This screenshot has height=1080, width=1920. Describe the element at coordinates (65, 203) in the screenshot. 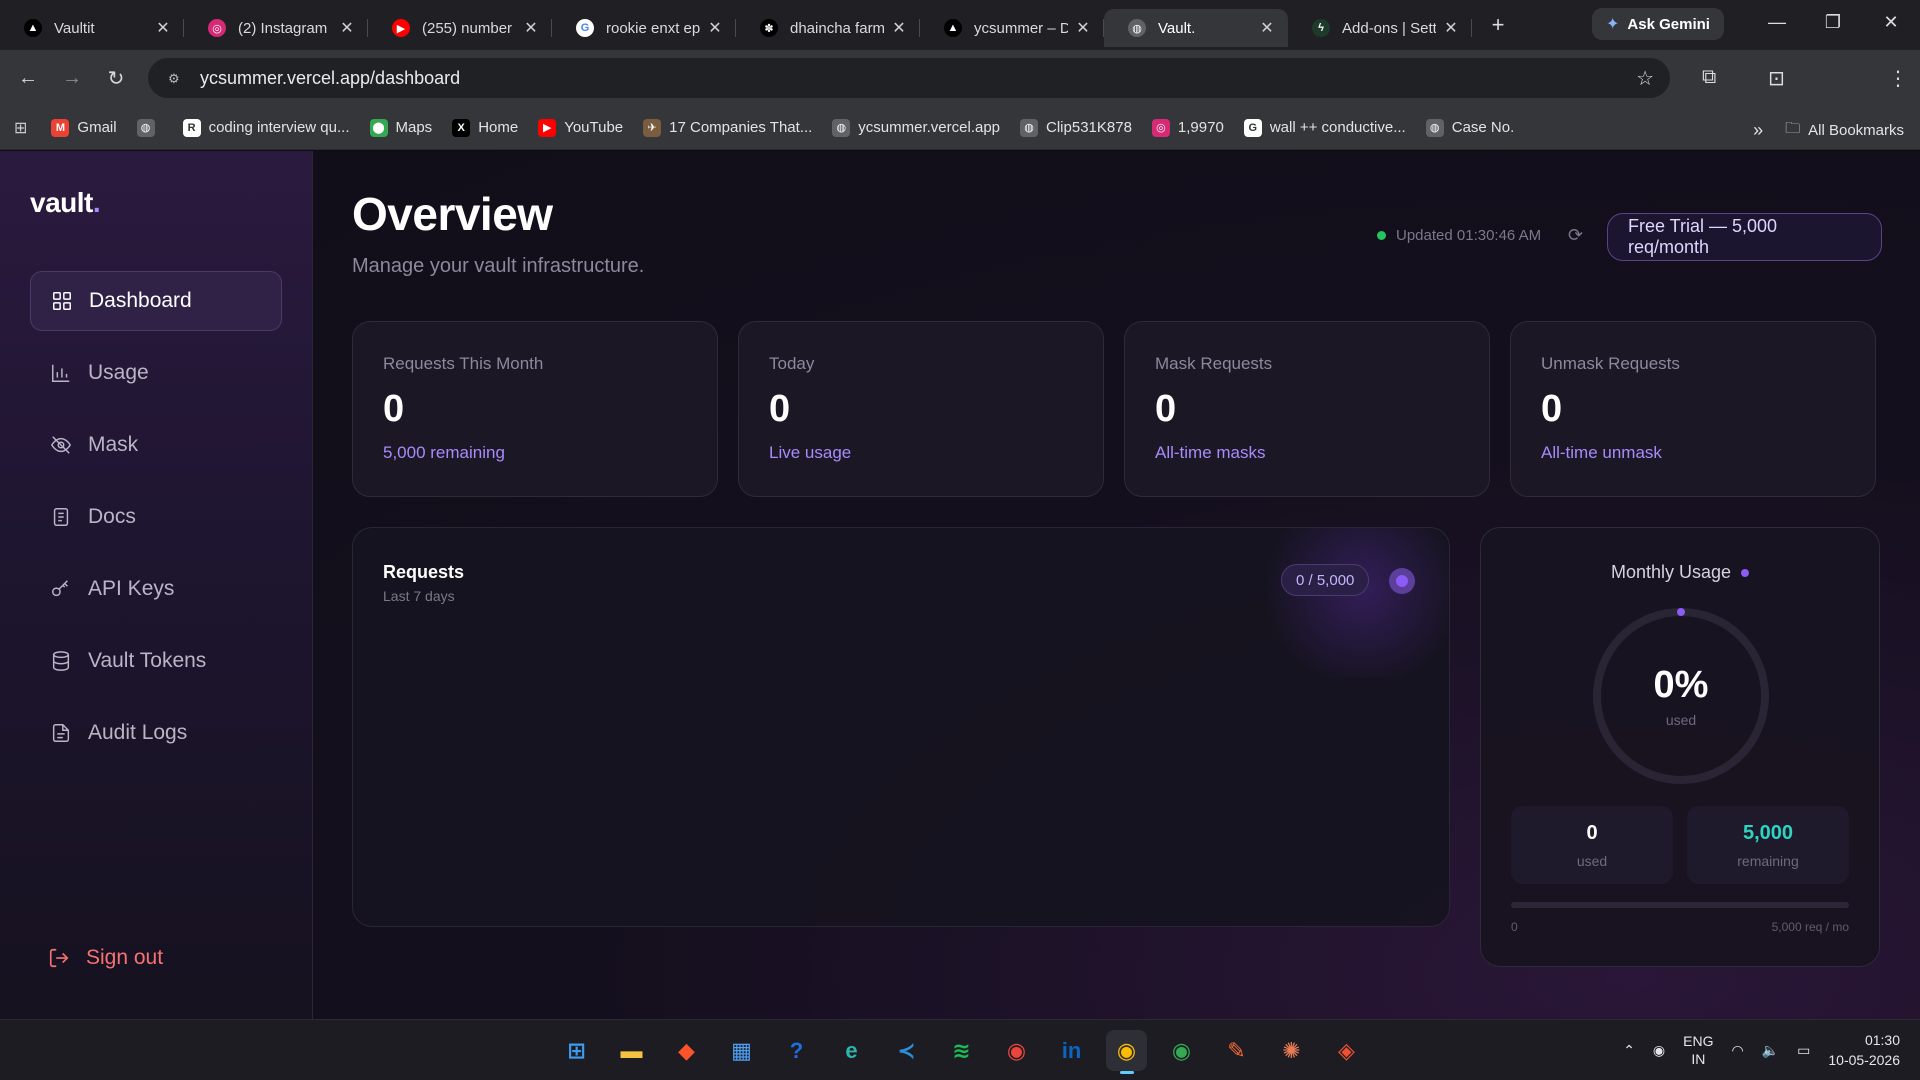

I see `vault-logo: vault.` at that location.